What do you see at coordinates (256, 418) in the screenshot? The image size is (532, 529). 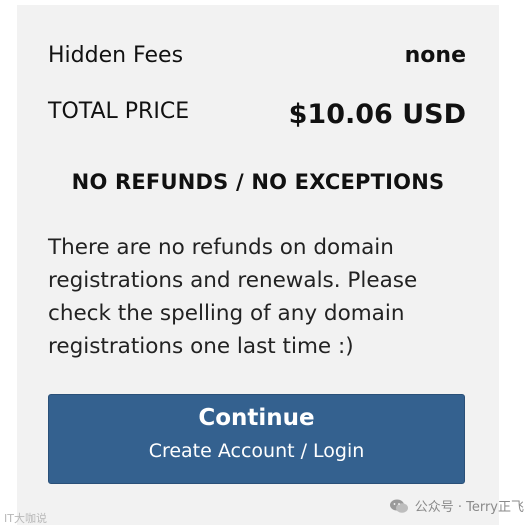 I see `continue-button-label: Continue` at bounding box center [256, 418].